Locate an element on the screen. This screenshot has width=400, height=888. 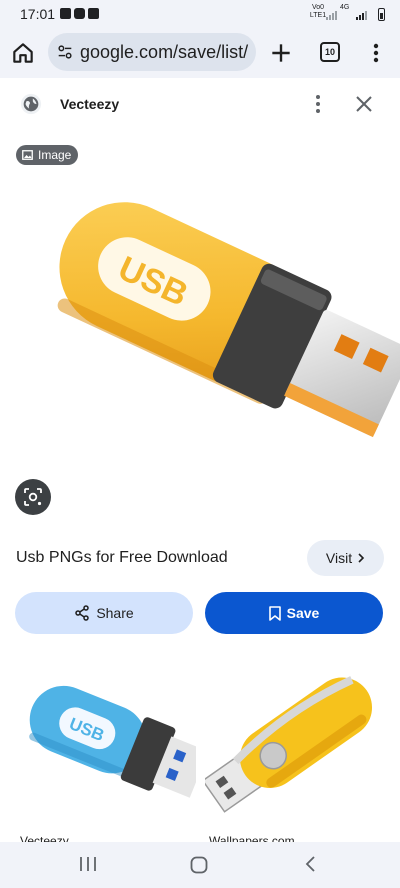
visit-button: Visit is located at coordinates (345, 558).